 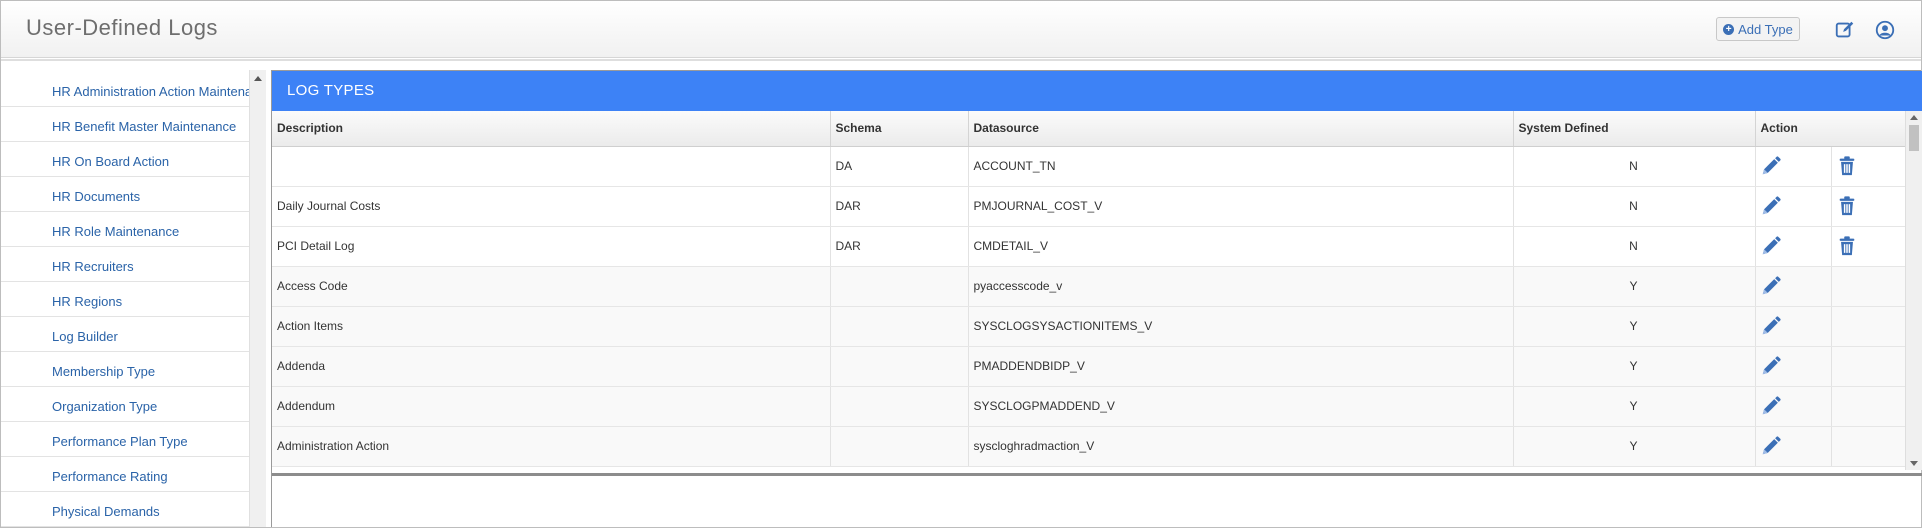 What do you see at coordinates (899, 129) in the screenshot?
I see `column-header-schema: Schema` at bounding box center [899, 129].